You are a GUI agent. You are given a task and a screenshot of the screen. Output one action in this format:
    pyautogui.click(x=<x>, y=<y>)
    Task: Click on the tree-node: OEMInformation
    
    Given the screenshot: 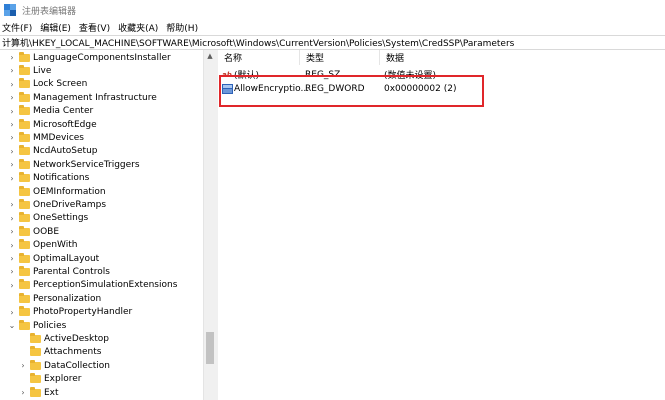 What is the action you would take?
    pyautogui.click(x=57, y=191)
    